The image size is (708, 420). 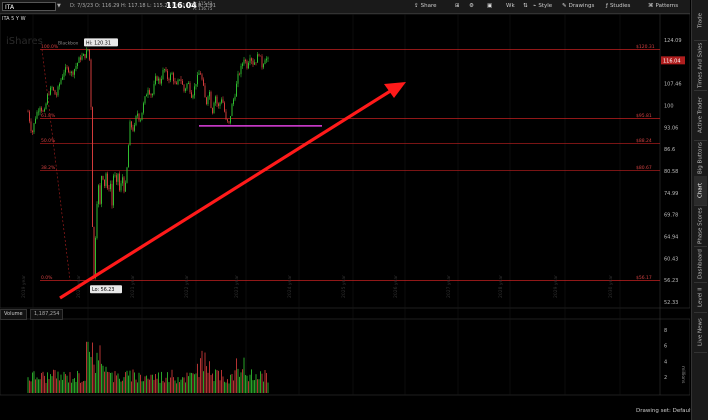 What do you see at coordinates (671, 216) in the screenshot?
I see `price-axis-tick: 69.78` at bounding box center [671, 216].